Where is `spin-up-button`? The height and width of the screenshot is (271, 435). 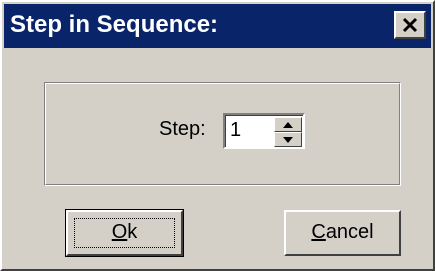
spin-up-button is located at coordinates (288, 124).